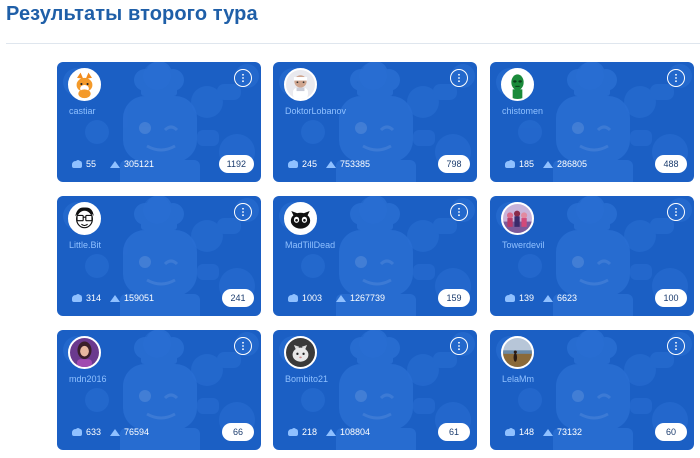 The image size is (700, 458). I want to click on username-link: MadTillDead, so click(310, 245).